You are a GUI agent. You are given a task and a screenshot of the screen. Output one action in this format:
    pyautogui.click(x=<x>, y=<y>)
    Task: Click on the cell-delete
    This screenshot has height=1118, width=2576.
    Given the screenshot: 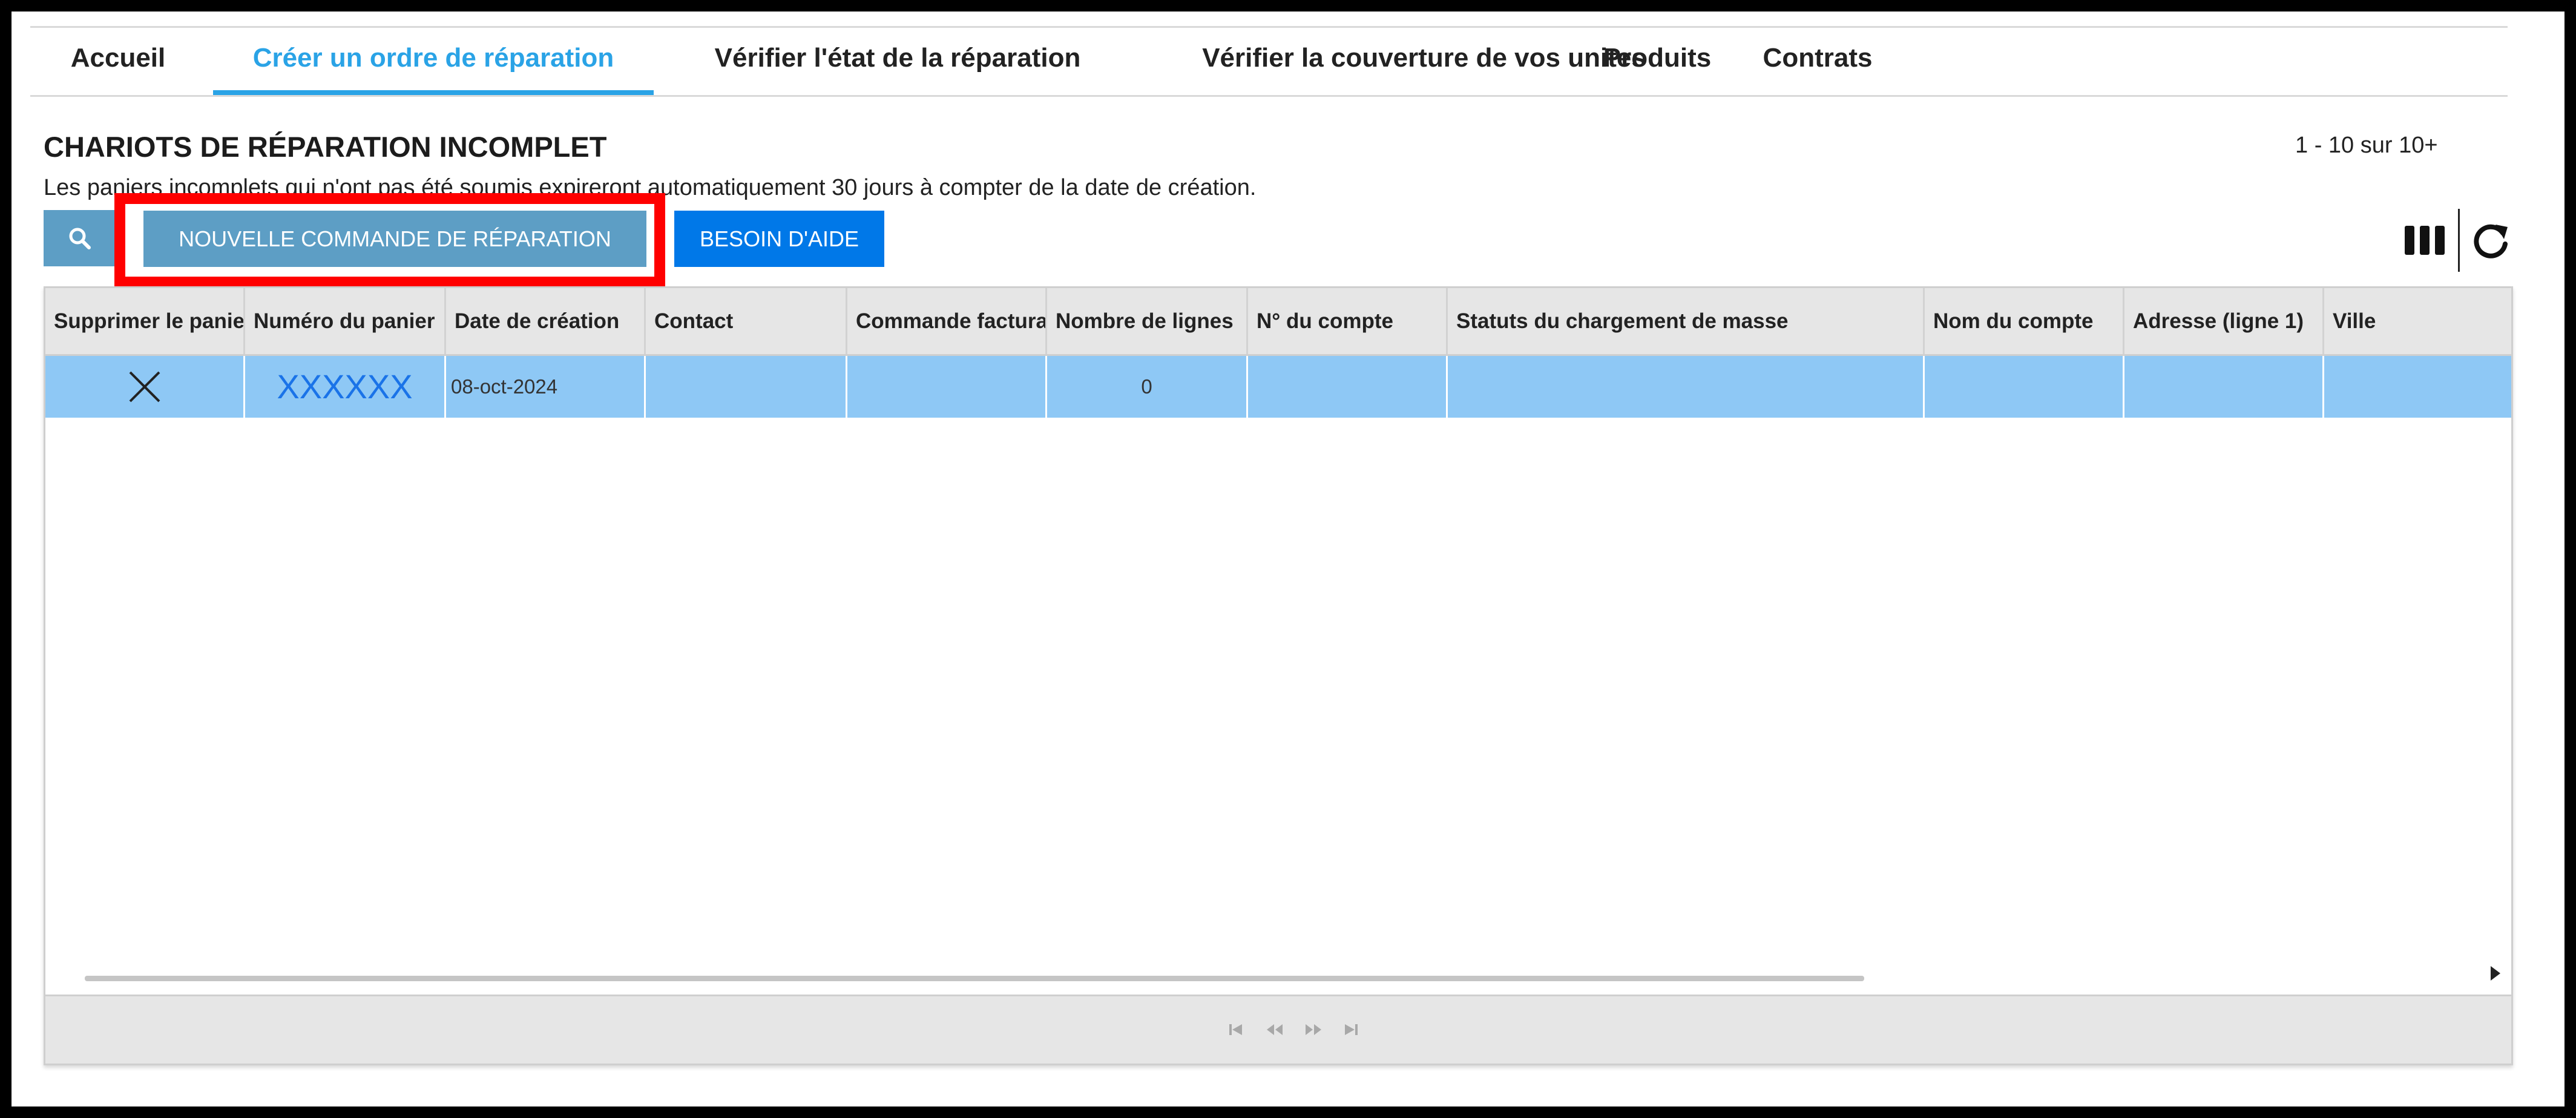 What is the action you would take?
    pyautogui.click(x=145, y=387)
    